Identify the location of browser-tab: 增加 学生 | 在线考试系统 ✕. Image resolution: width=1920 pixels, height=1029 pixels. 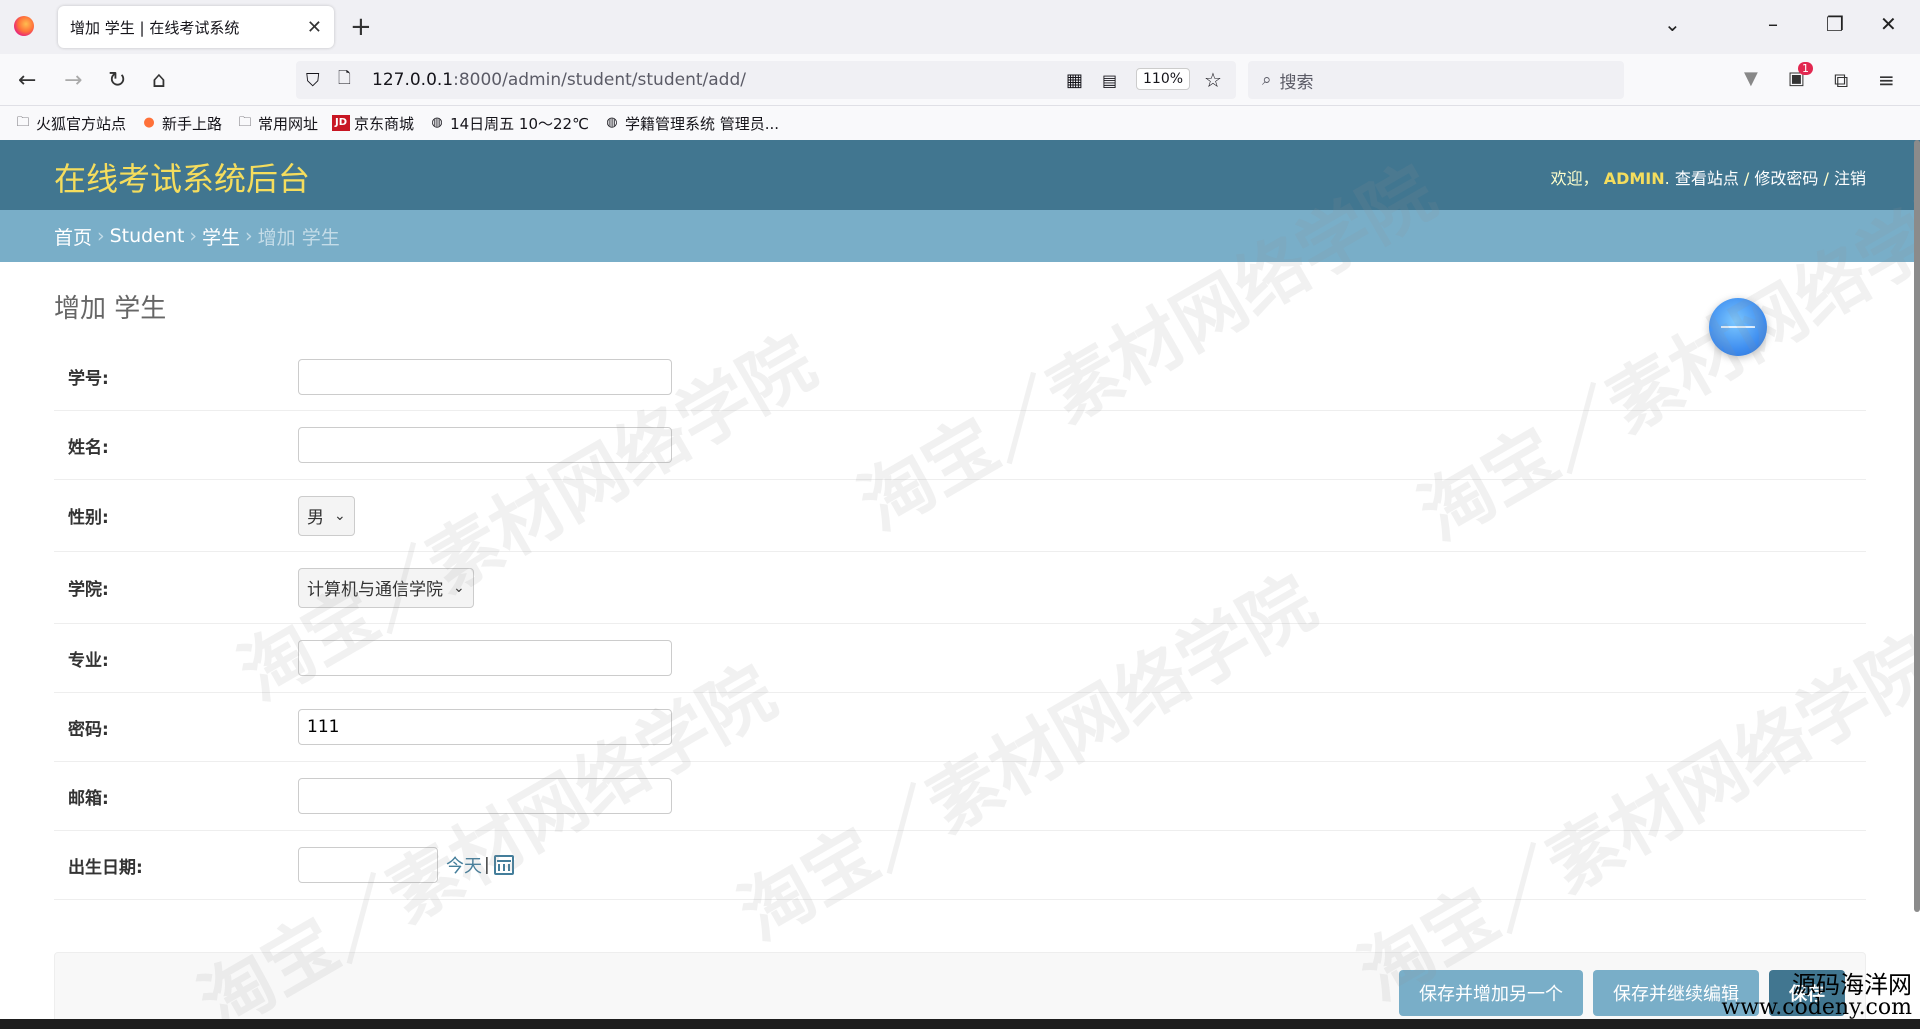
(196, 27).